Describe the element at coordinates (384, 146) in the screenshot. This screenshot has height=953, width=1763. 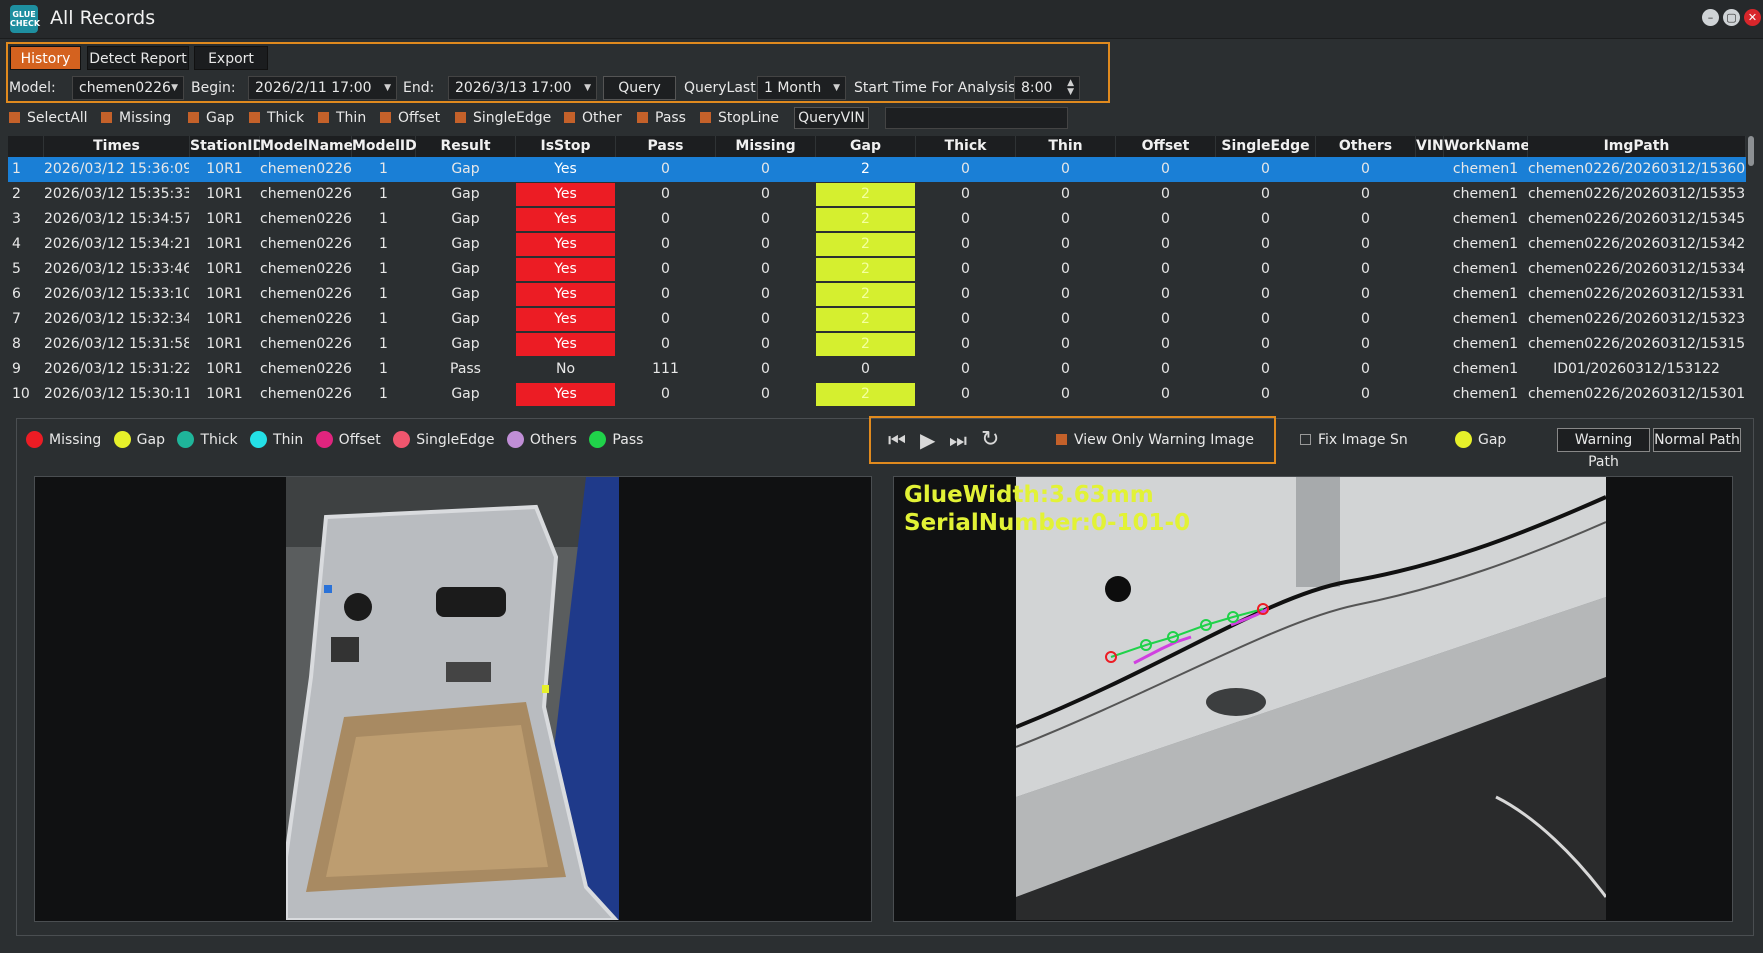
I see `col-modelid: ModelID` at that location.